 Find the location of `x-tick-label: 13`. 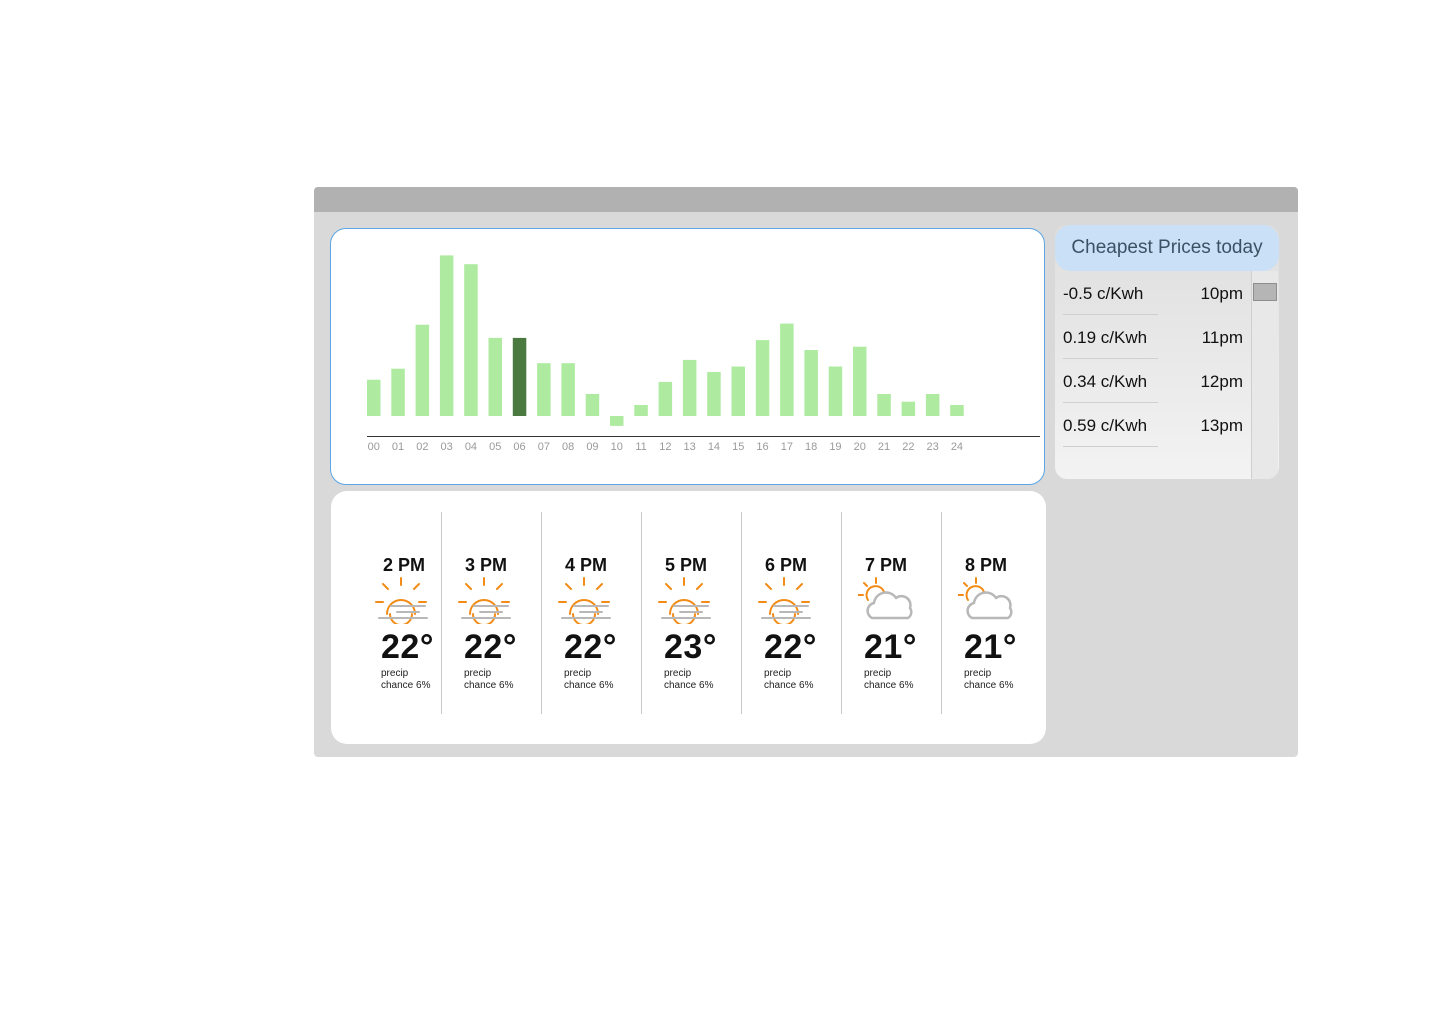

x-tick-label: 13 is located at coordinates (690, 447).